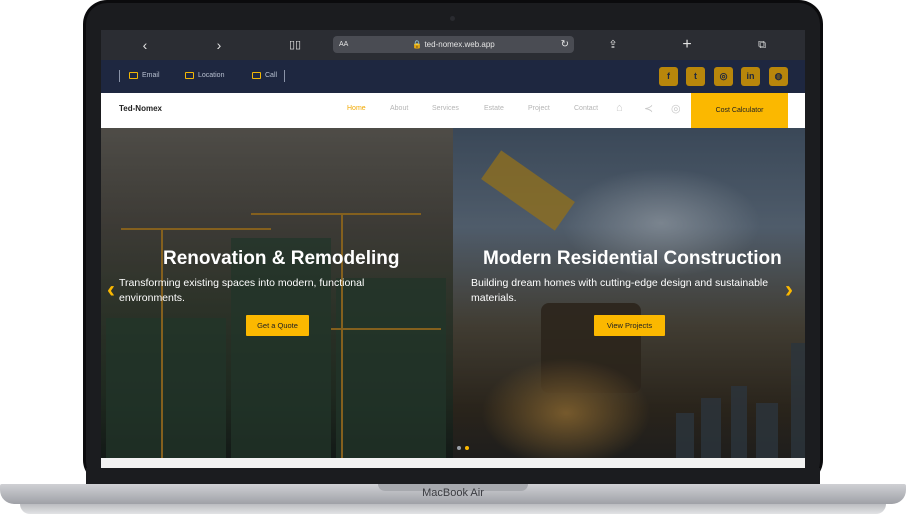  I want to click on email-icon, so click(133, 75).